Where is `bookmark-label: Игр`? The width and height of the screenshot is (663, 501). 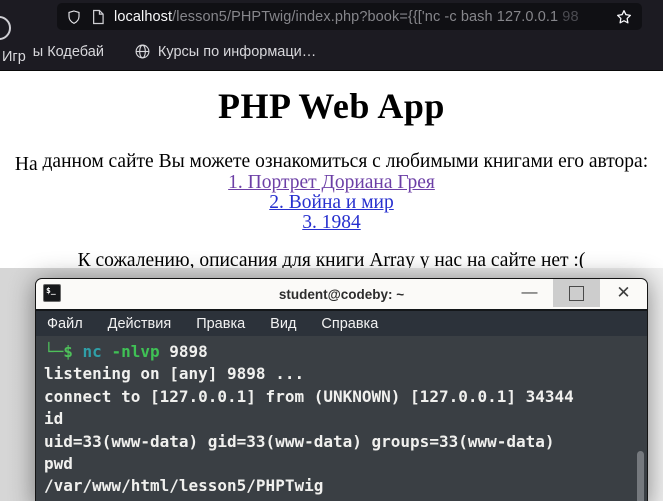
bookmark-label: Игр is located at coordinates (14, 56).